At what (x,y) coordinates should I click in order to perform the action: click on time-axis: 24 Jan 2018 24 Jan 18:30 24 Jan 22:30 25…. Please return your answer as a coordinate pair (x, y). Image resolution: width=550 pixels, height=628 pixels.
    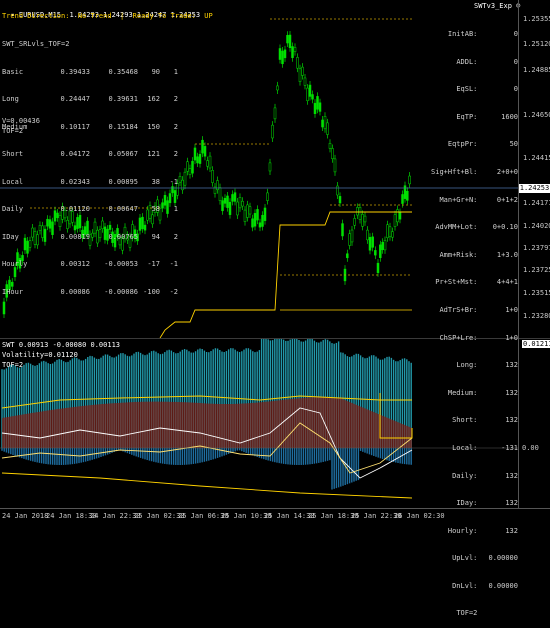
    Looking at the image, I should click on (275, 516).